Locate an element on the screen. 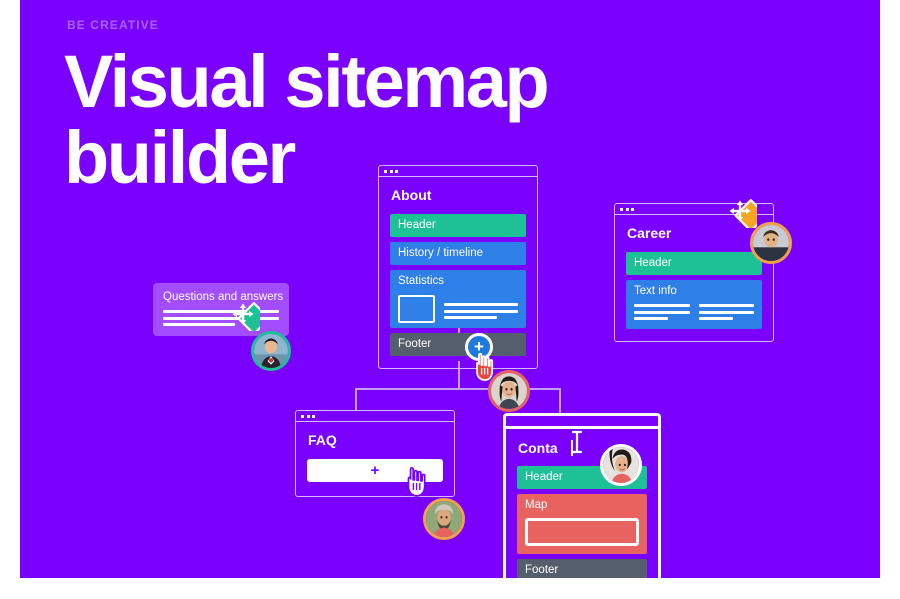 This screenshot has width=900, height=599. card-body: FAQ + is located at coordinates (375, 459).